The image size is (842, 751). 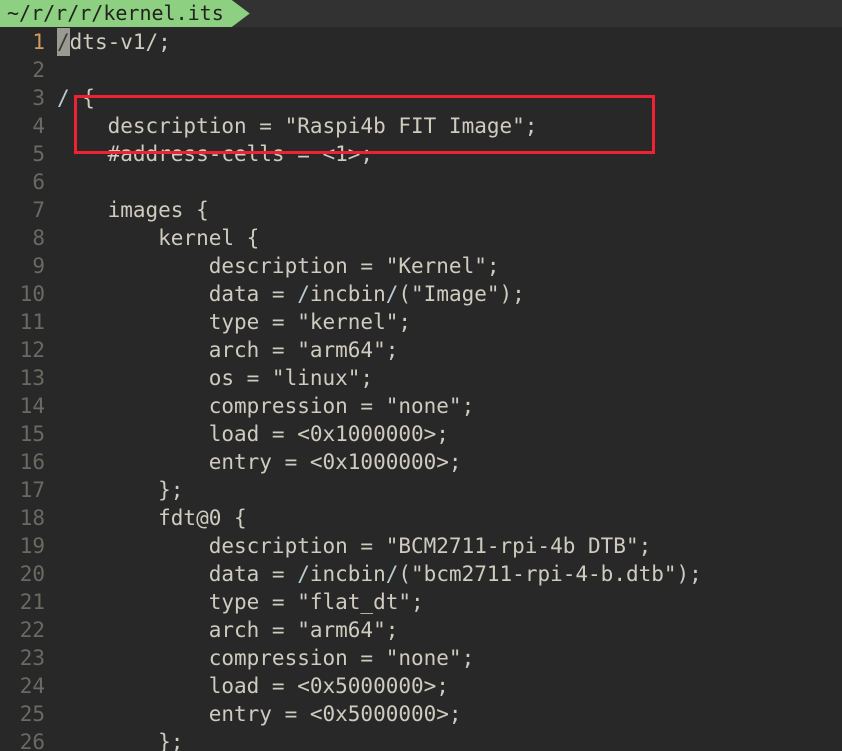 What do you see at coordinates (38, 182) in the screenshot?
I see `line-number: 6` at bounding box center [38, 182].